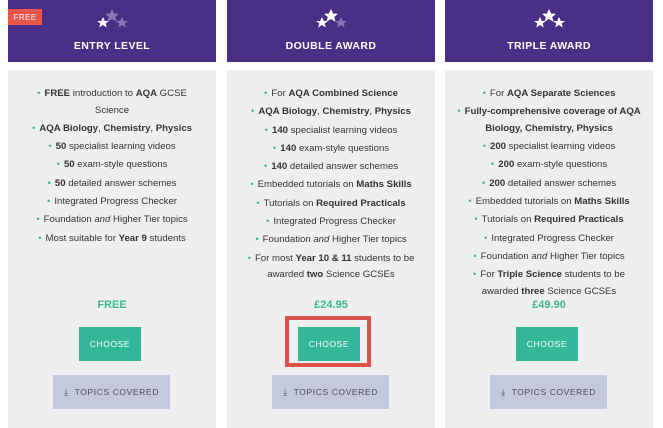 This screenshot has width=663, height=428. What do you see at coordinates (549, 31) in the screenshot?
I see `card-header: TRIPLE AWARD` at bounding box center [549, 31].